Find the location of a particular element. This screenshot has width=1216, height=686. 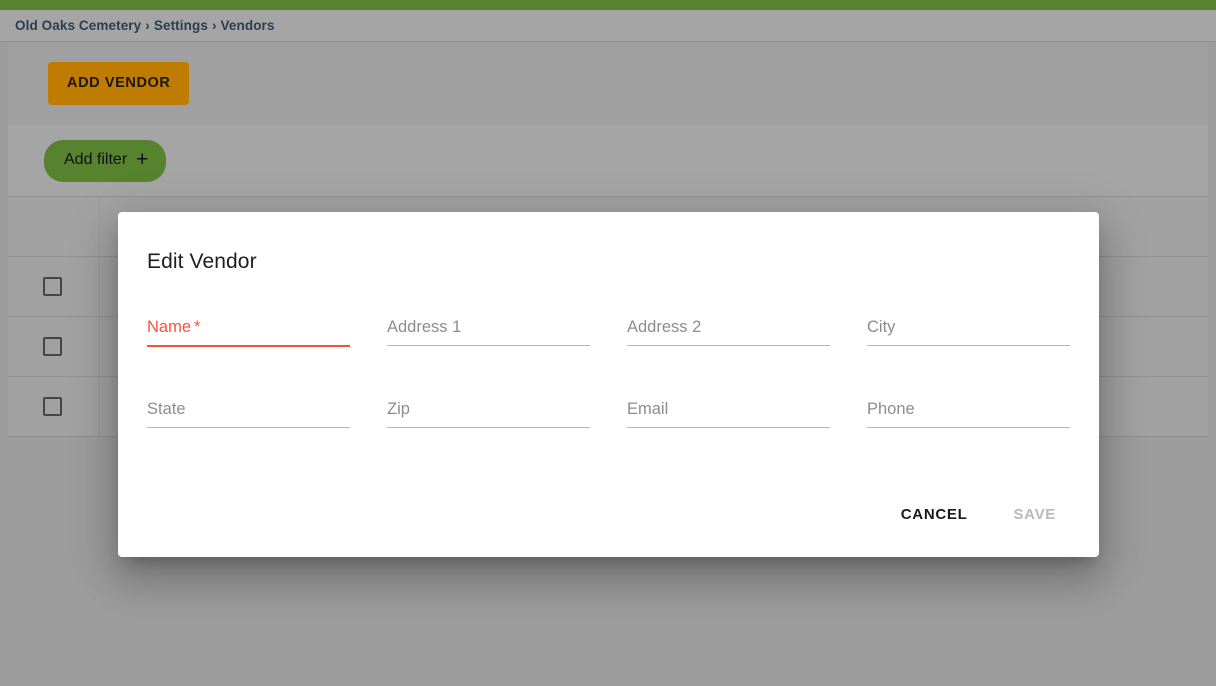

field-address2-label: Address 2 is located at coordinates (664, 327).